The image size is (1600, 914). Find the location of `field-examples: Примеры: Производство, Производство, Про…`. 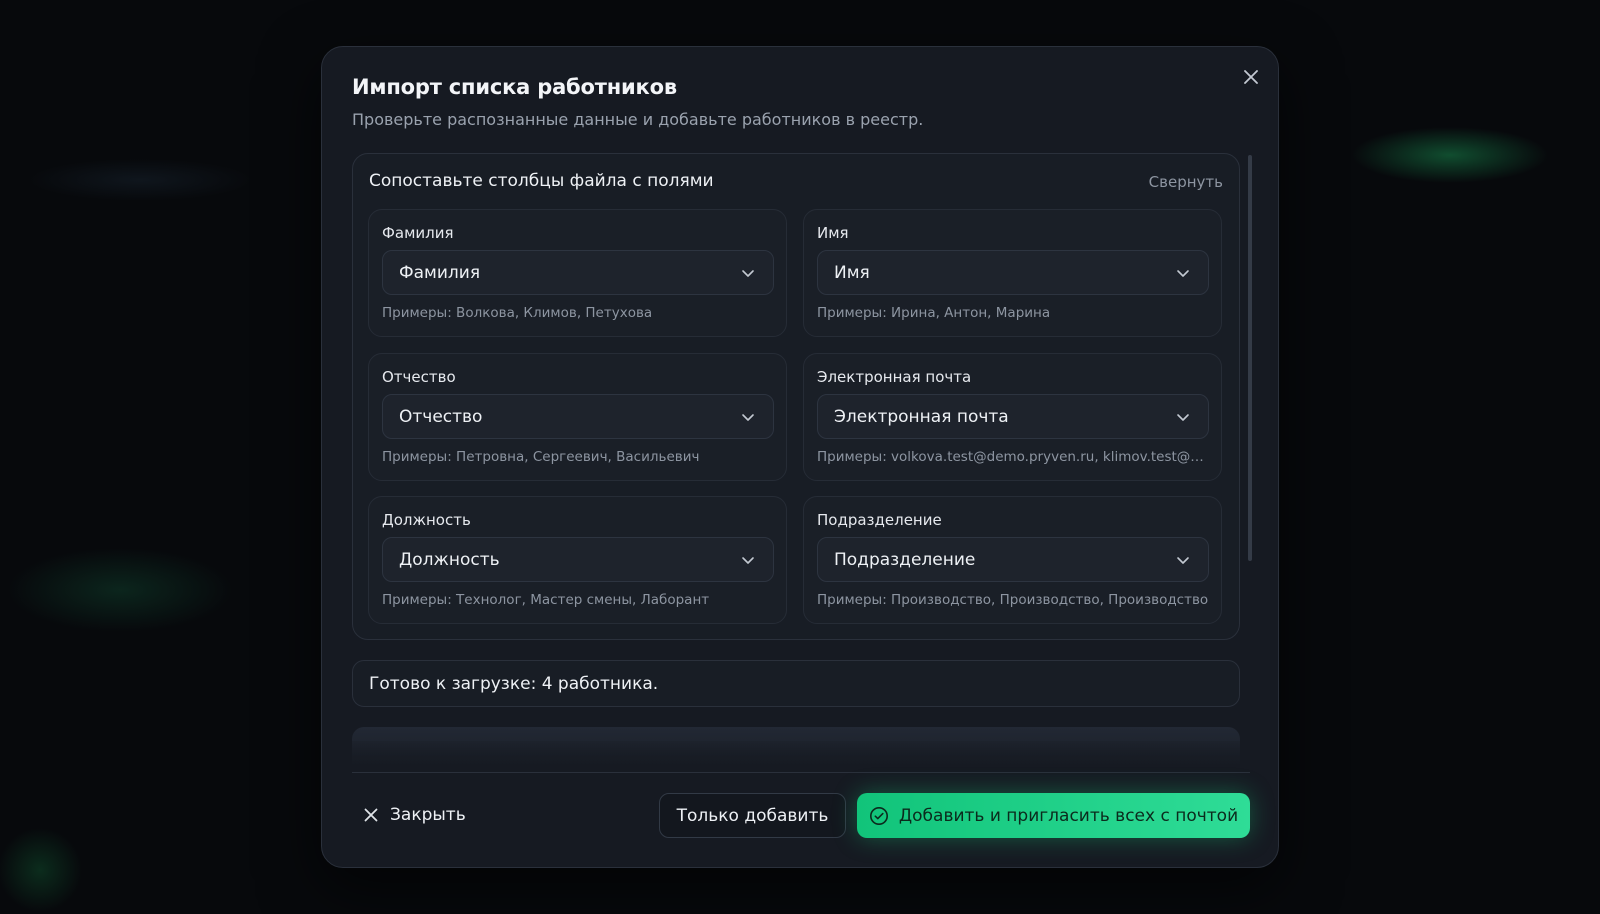

field-examples: Примеры: Производство, Производство, Про… is located at coordinates (1013, 600).